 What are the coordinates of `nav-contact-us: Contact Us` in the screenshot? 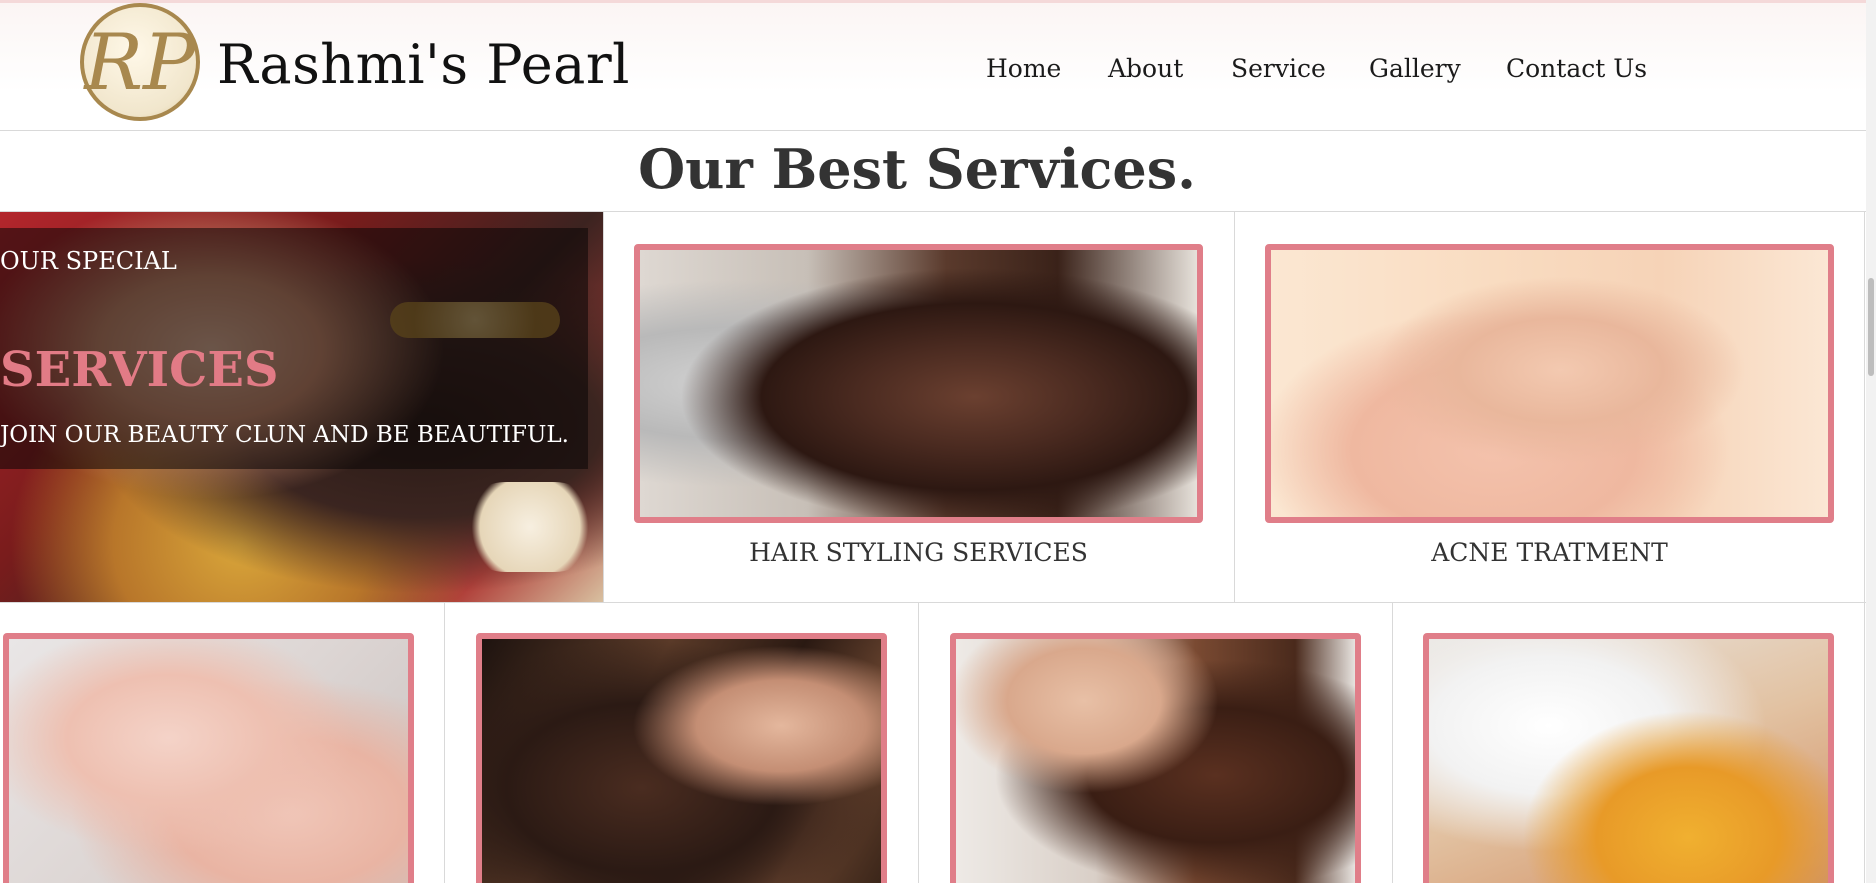 It's located at (1576, 69).